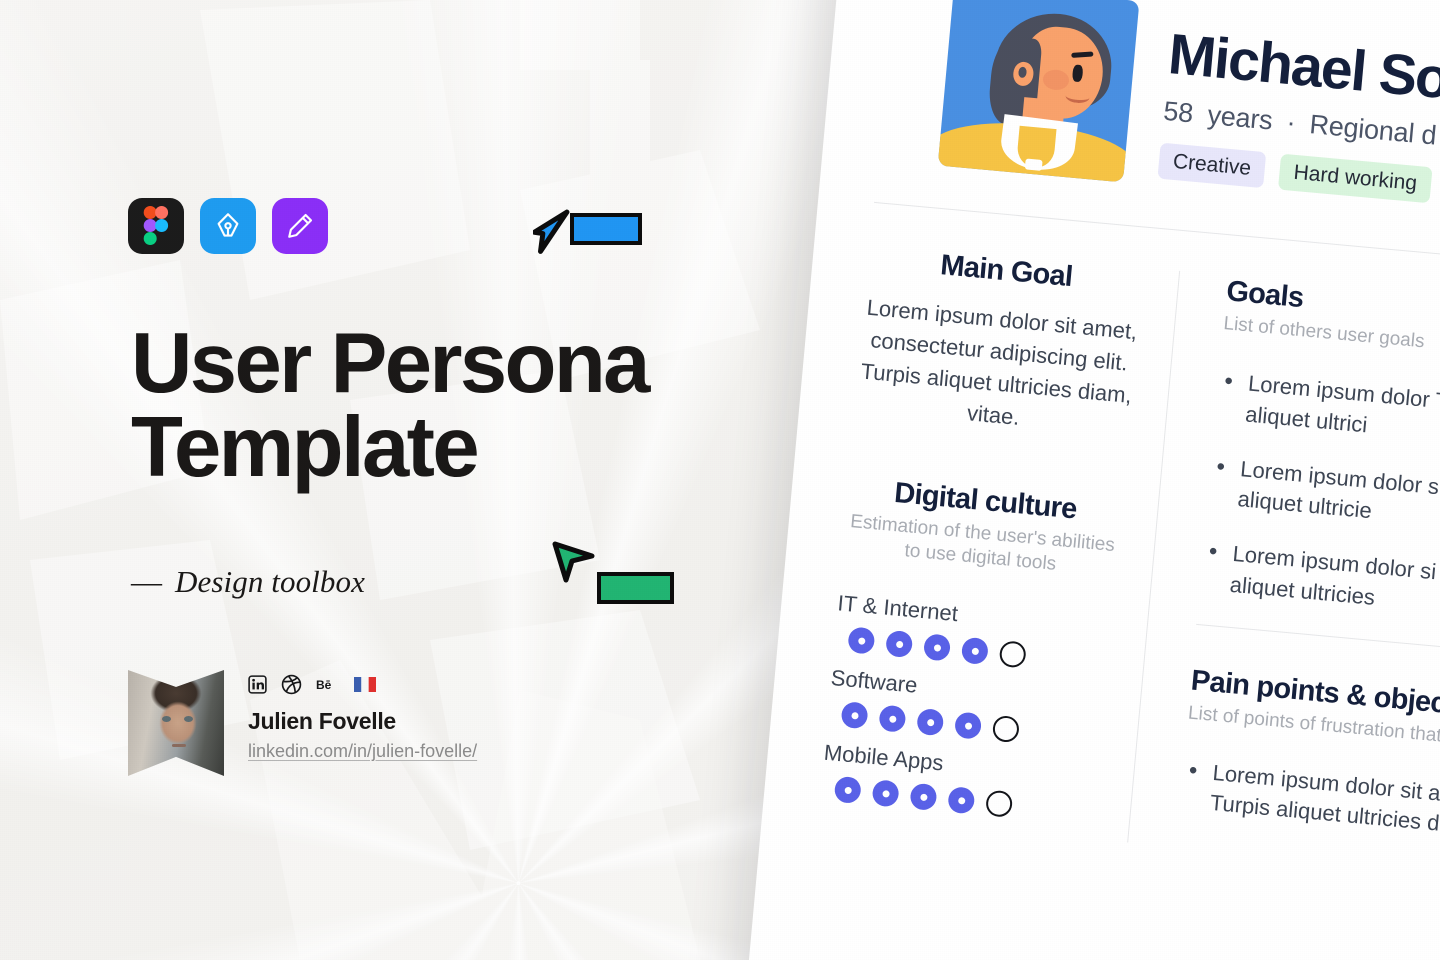  Describe the element at coordinates (176, 723) in the screenshot. I see `author-avatar` at that location.